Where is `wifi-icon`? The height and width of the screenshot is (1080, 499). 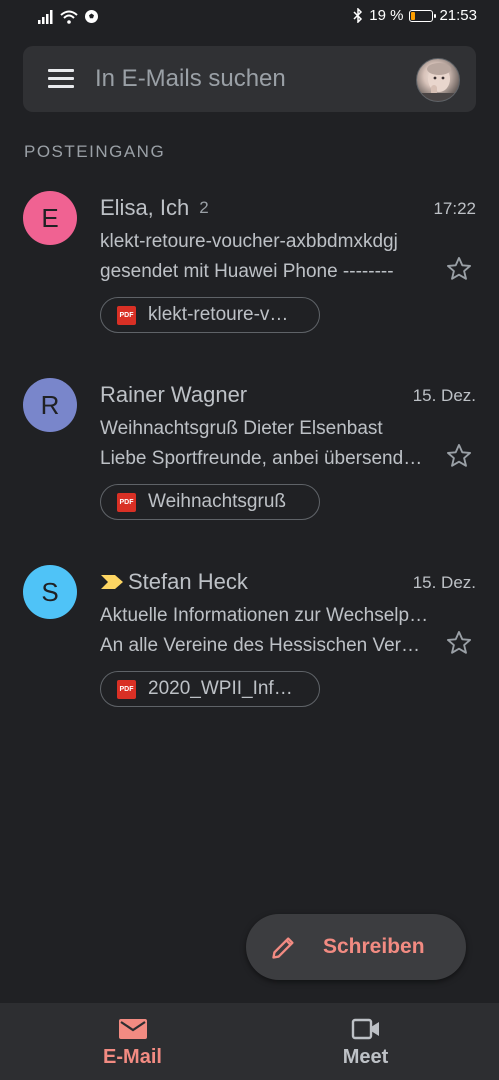 wifi-icon is located at coordinates (69, 17).